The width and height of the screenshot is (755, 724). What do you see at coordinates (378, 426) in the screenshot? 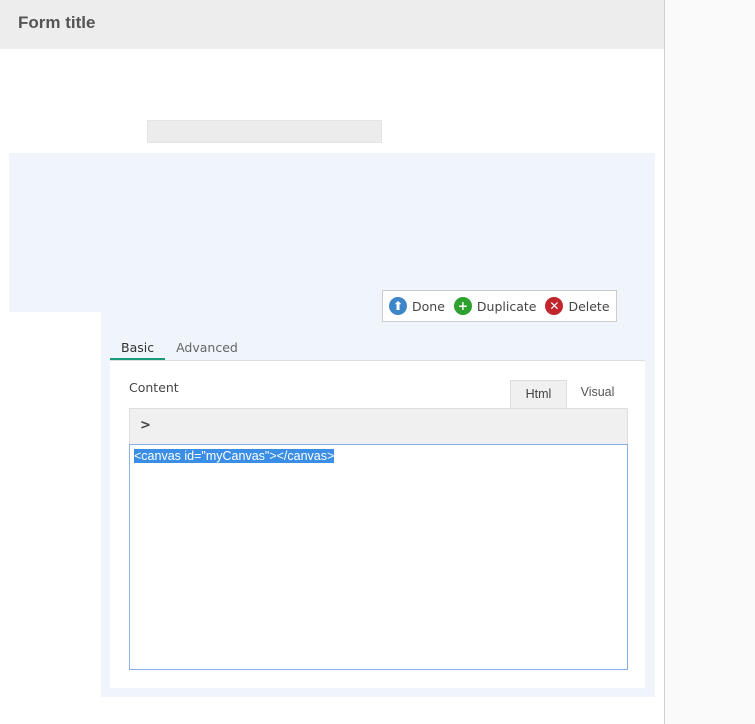
I see `editor-toolbar: >` at bounding box center [378, 426].